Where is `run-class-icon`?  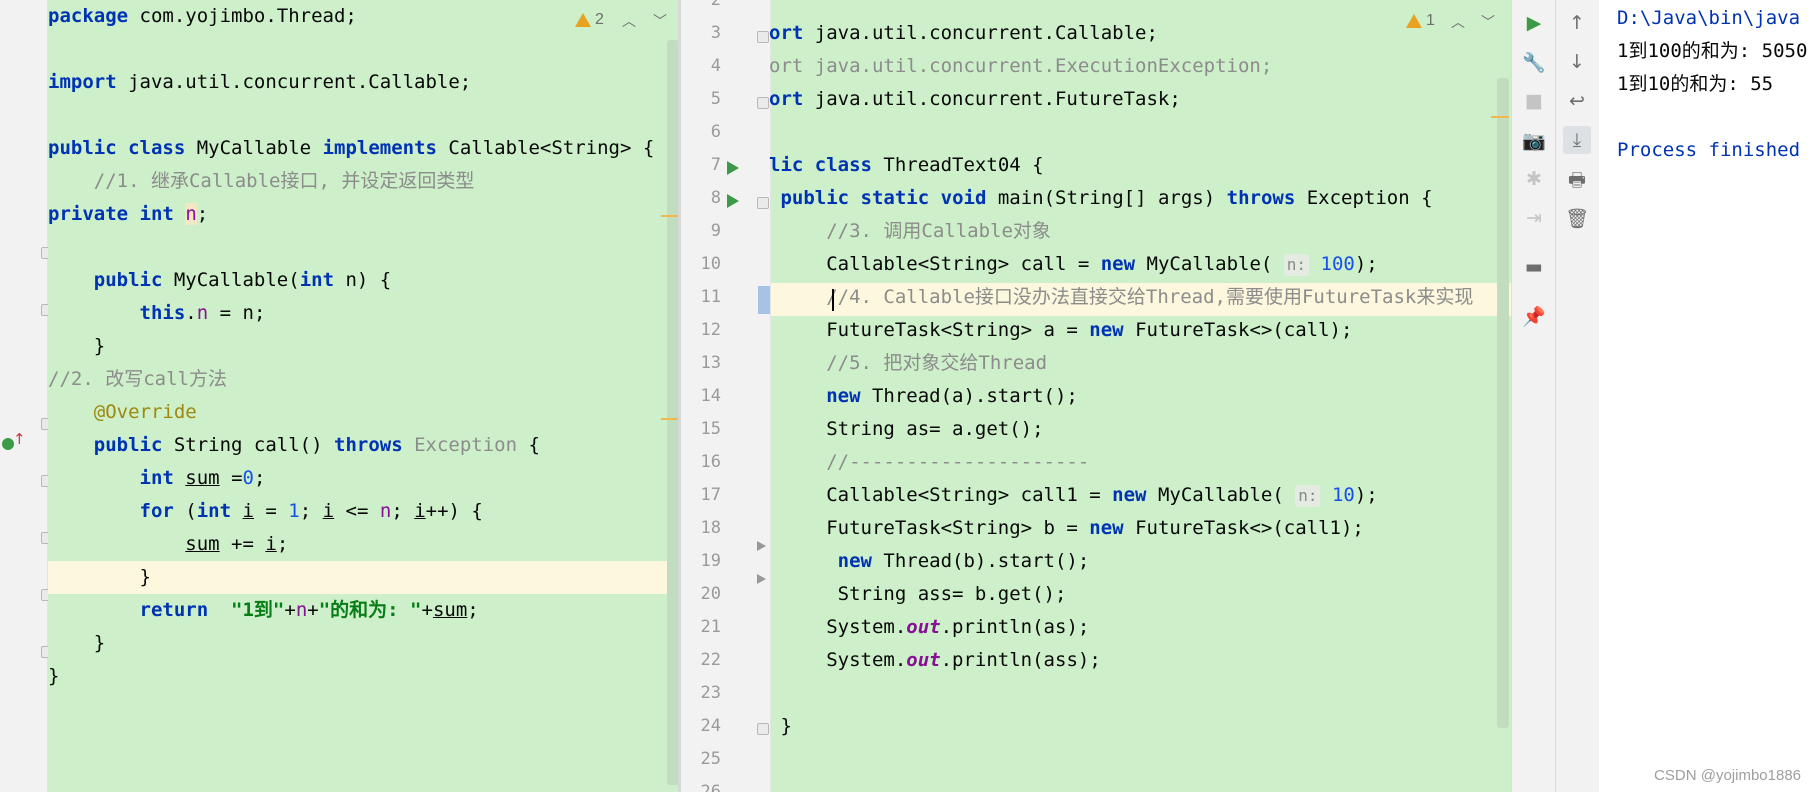
run-class-icon is located at coordinates (733, 168).